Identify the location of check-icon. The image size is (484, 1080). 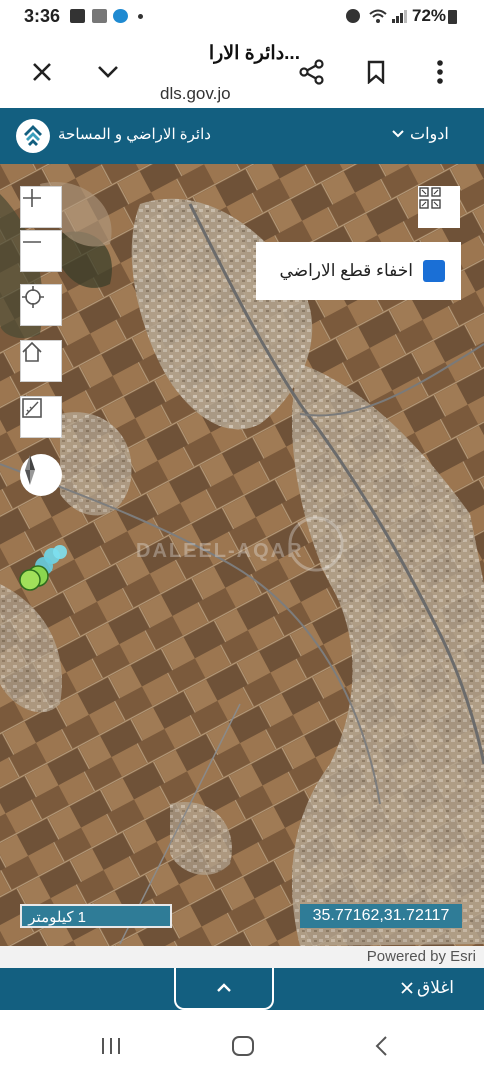
(264, 249).